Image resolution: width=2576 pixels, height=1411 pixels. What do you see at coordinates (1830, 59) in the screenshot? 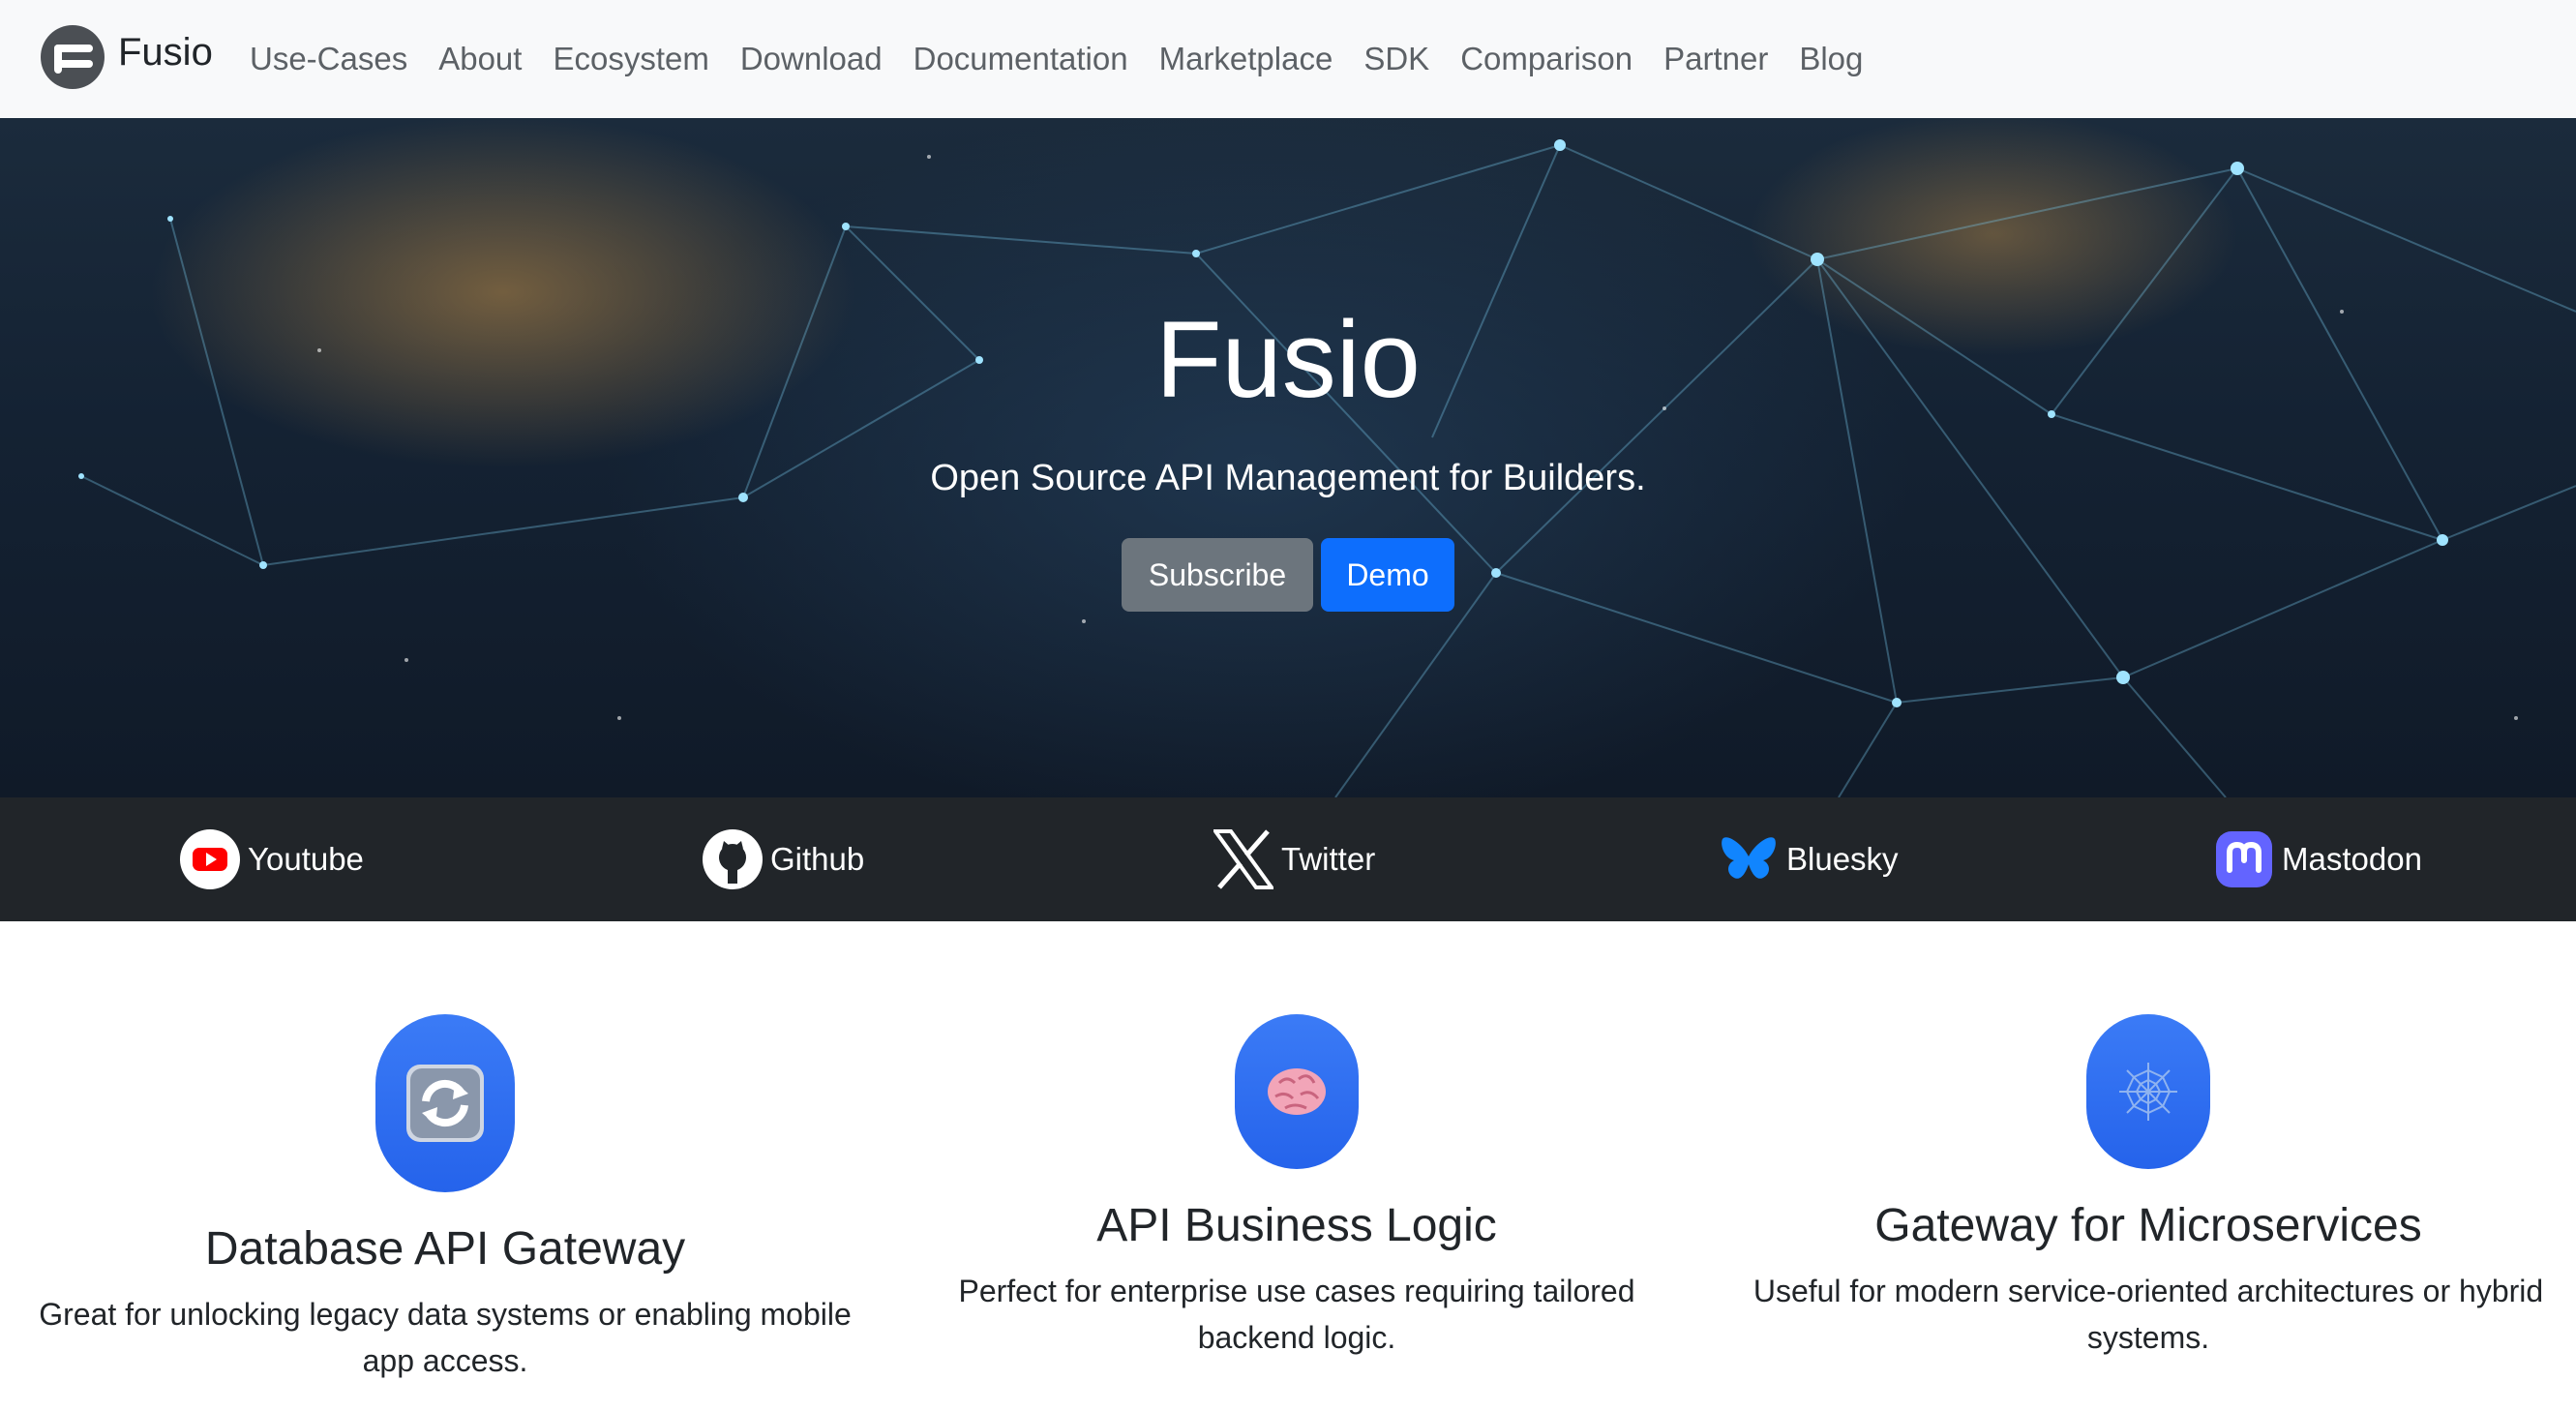
I see `nav-link-blog: Blog` at bounding box center [1830, 59].